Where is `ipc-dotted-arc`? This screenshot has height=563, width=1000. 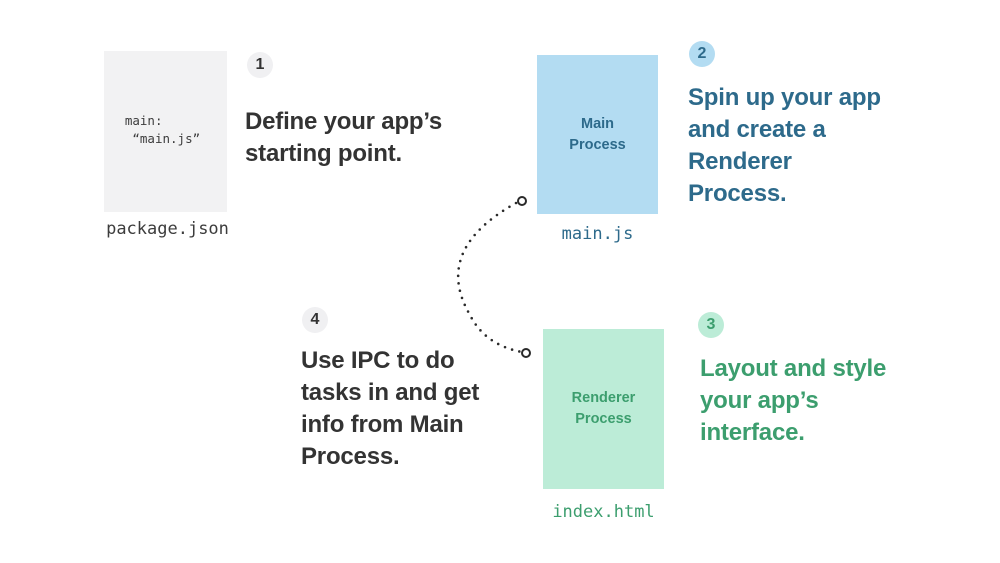 ipc-dotted-arc is located at coordinates (490, 277).